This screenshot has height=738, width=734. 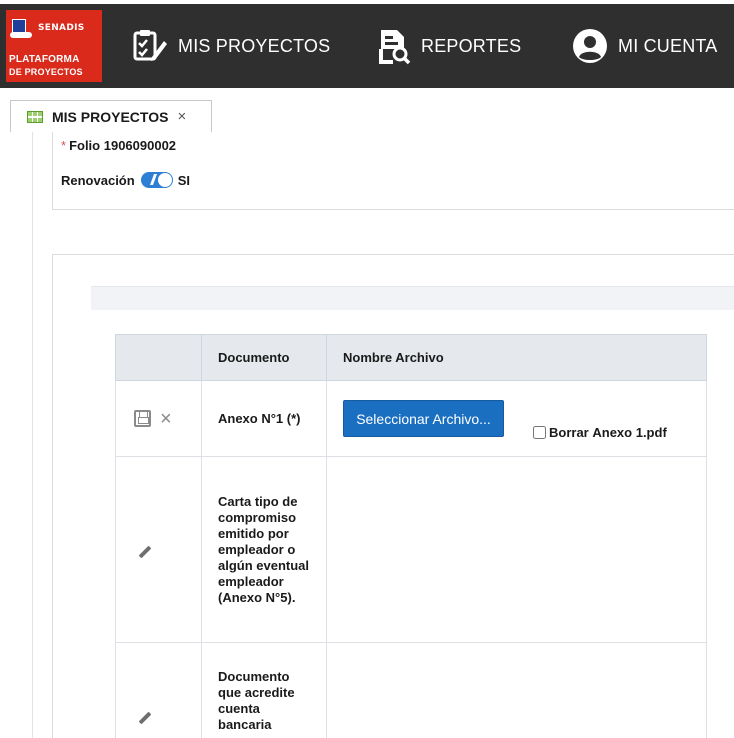 I want to click on tab-mis-proyectos: MIS PROYECTOS ×, so click(x=111, y=116).